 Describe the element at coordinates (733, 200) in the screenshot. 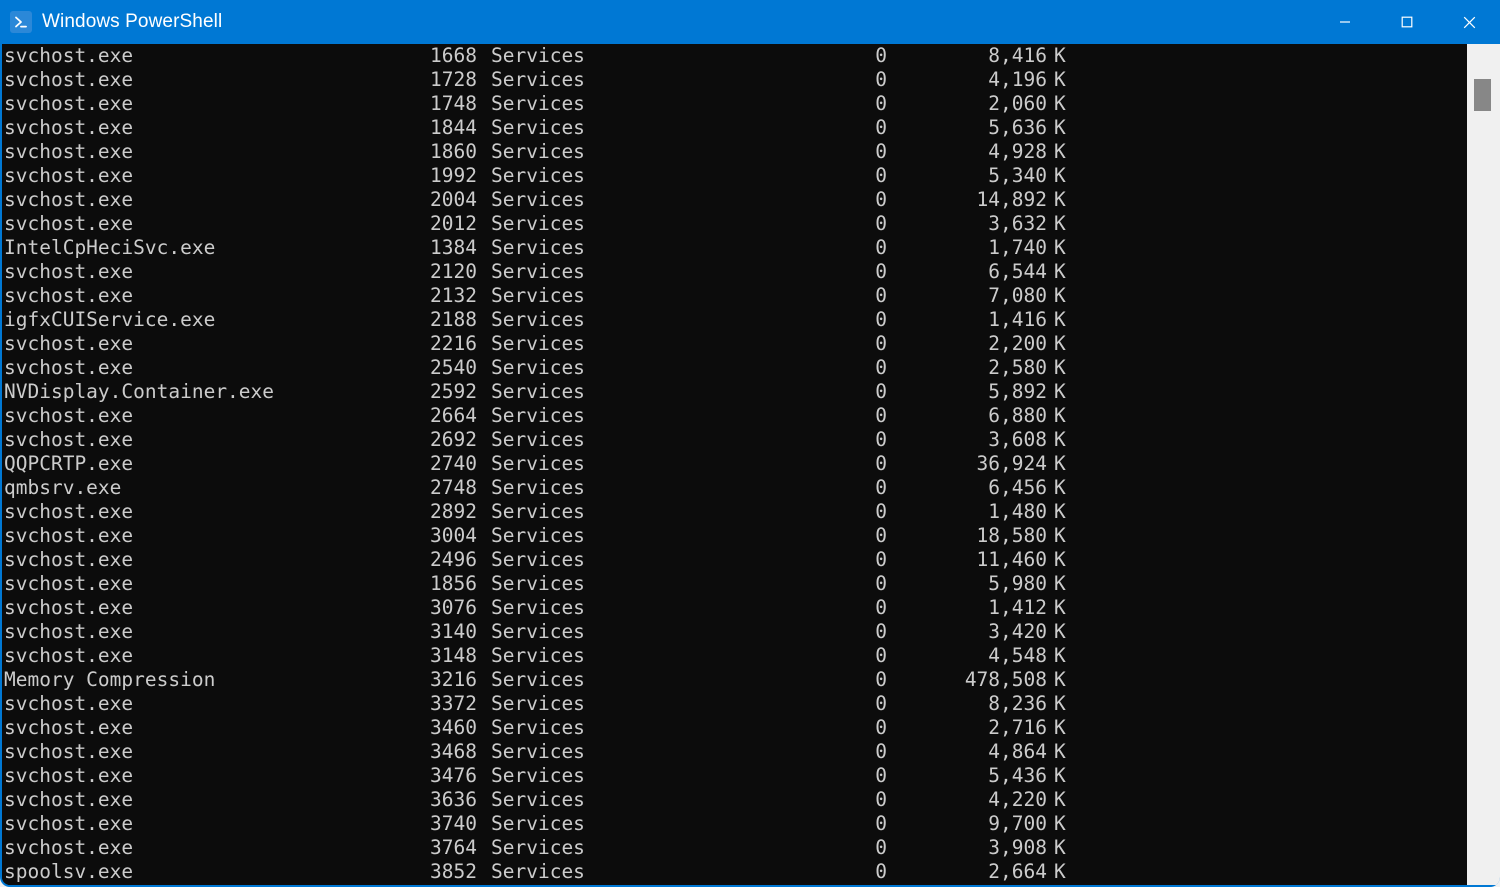

I see `terminal-row: svchost.exe 2004 Services 0 14,892 K` at that location.